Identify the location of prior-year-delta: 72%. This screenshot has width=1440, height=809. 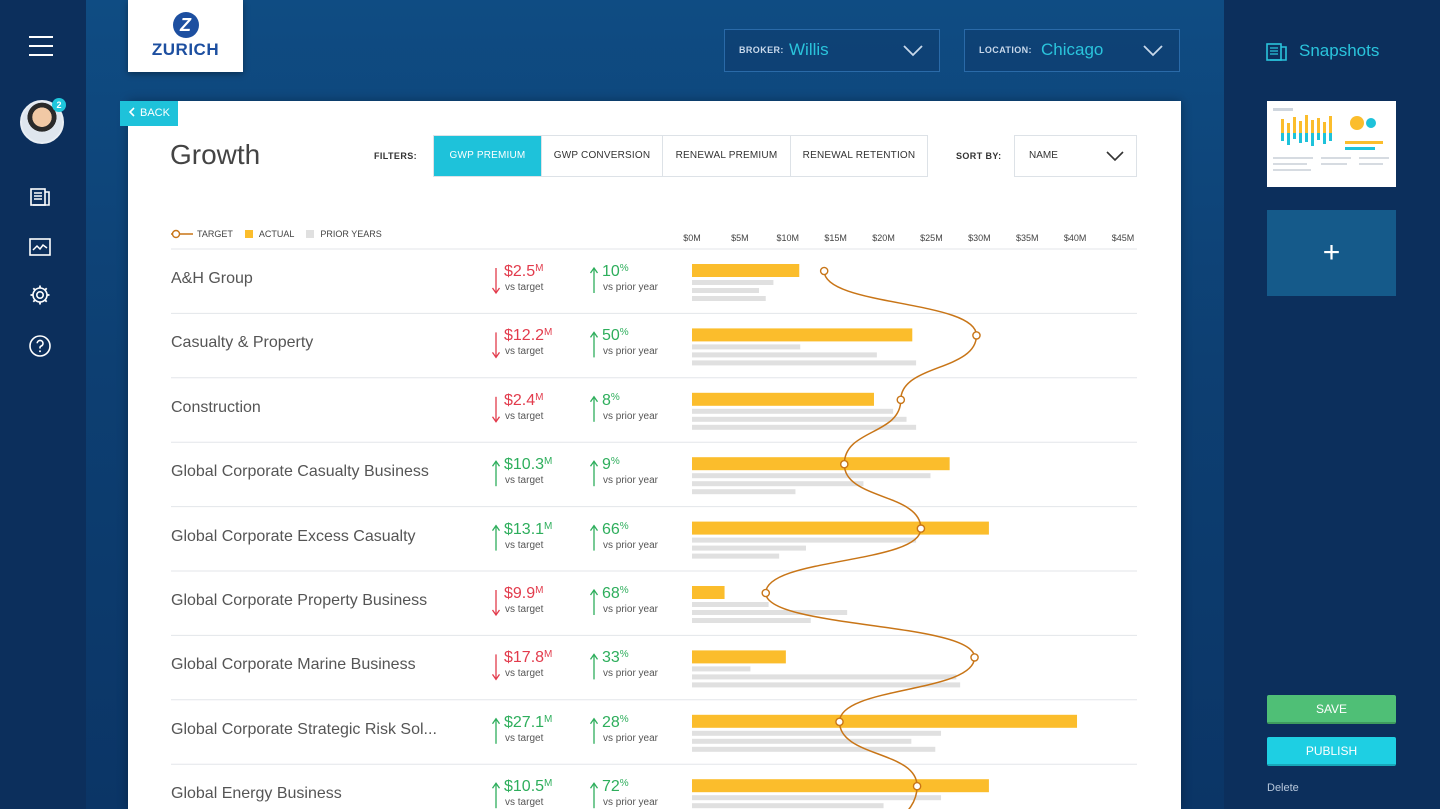
(615, 787).